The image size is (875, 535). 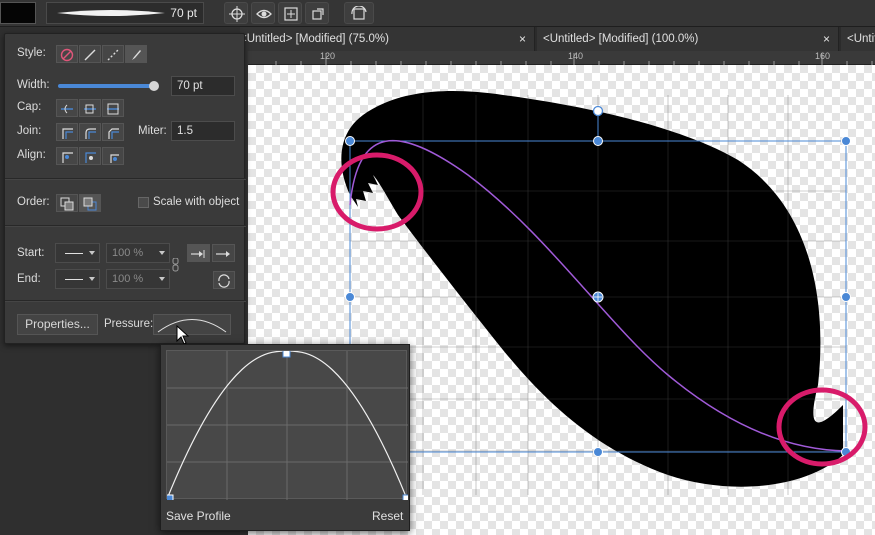 I want to click on end-arrowhead-dropdown, so click(x=77, y=279).